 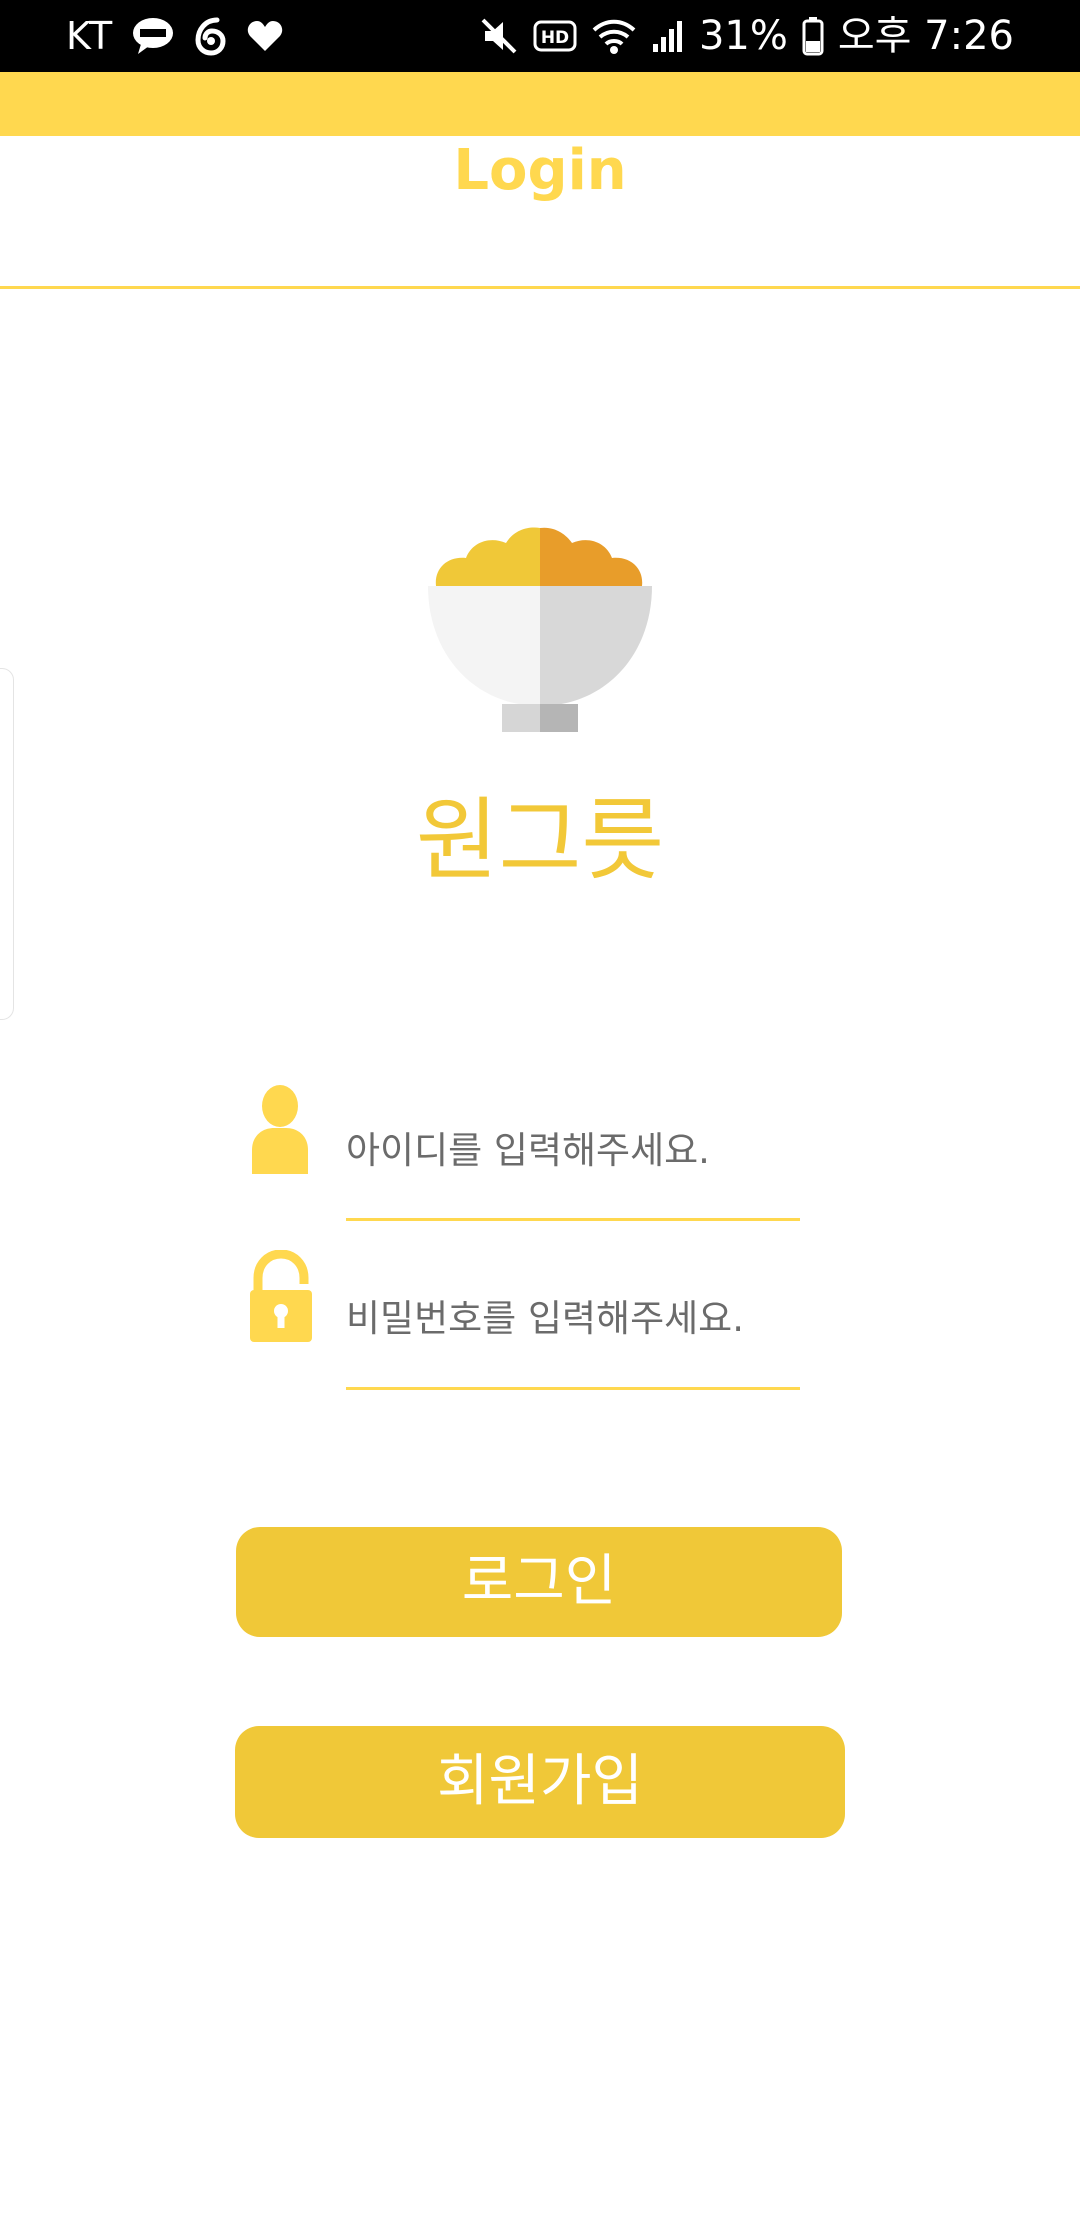 I want to click on svg-text: HD, so click(x=555, y=38).